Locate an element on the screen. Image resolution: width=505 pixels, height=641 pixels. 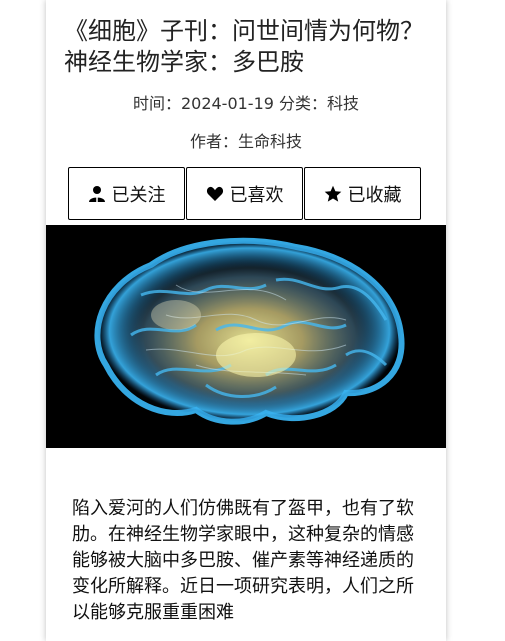
star-icon is located at coordinates (333, 194).